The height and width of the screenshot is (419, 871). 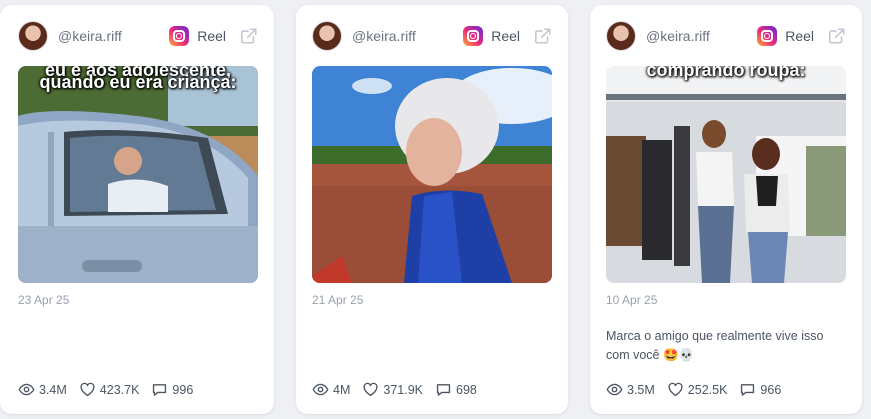 I want to click on views-stat: 3.4M, so click(x=42, y=389).